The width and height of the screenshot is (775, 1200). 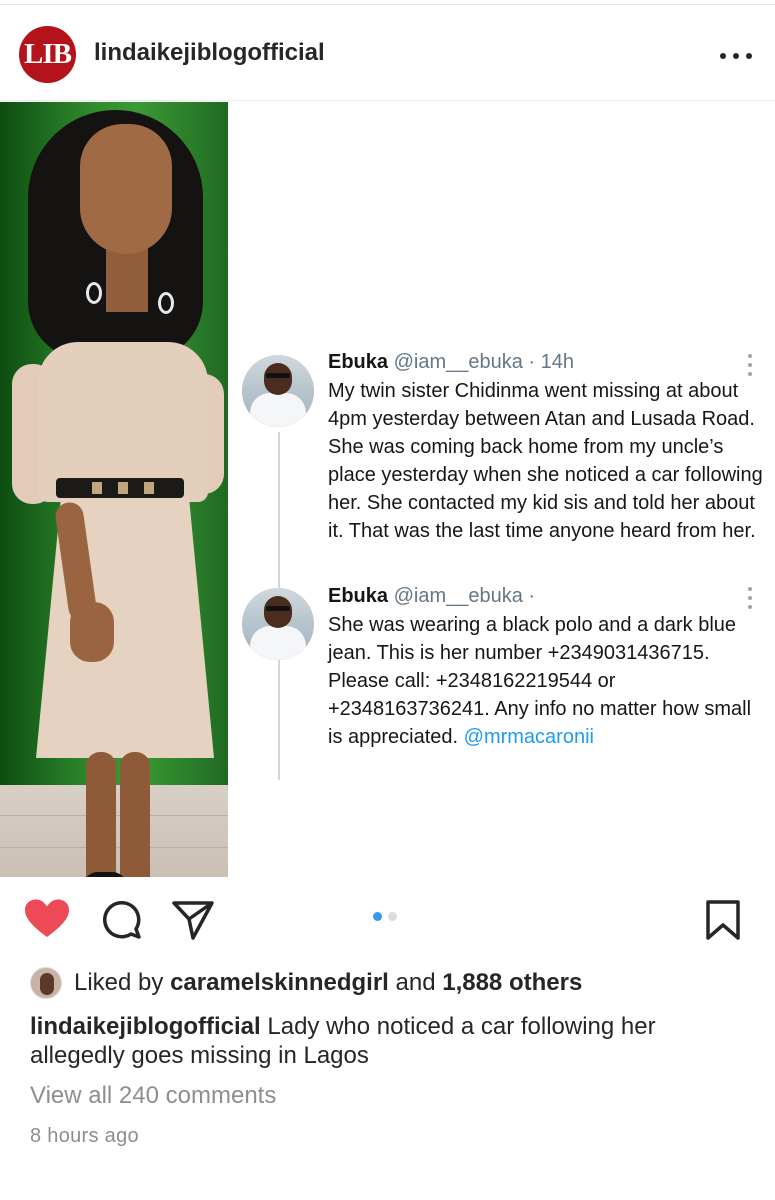 I want to click on share-icon, so click(x=193, y=922).